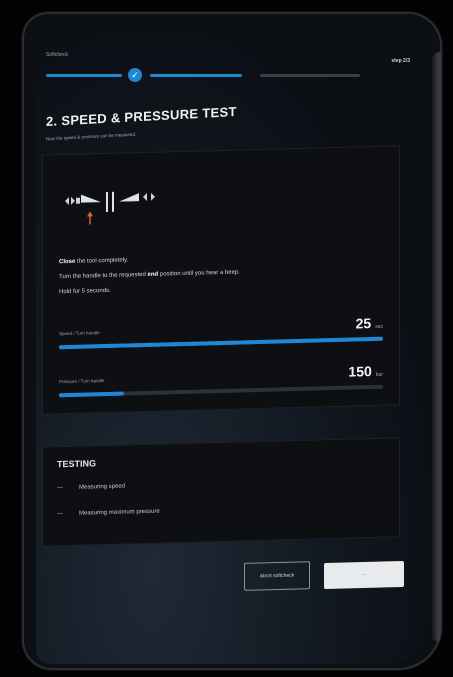 The width and height of the screenshot is (453, 677). Describe the element at coordinates (277, 576) in the screenshot. I see `abort-softcheck-button: Abort softcheck` at that location.